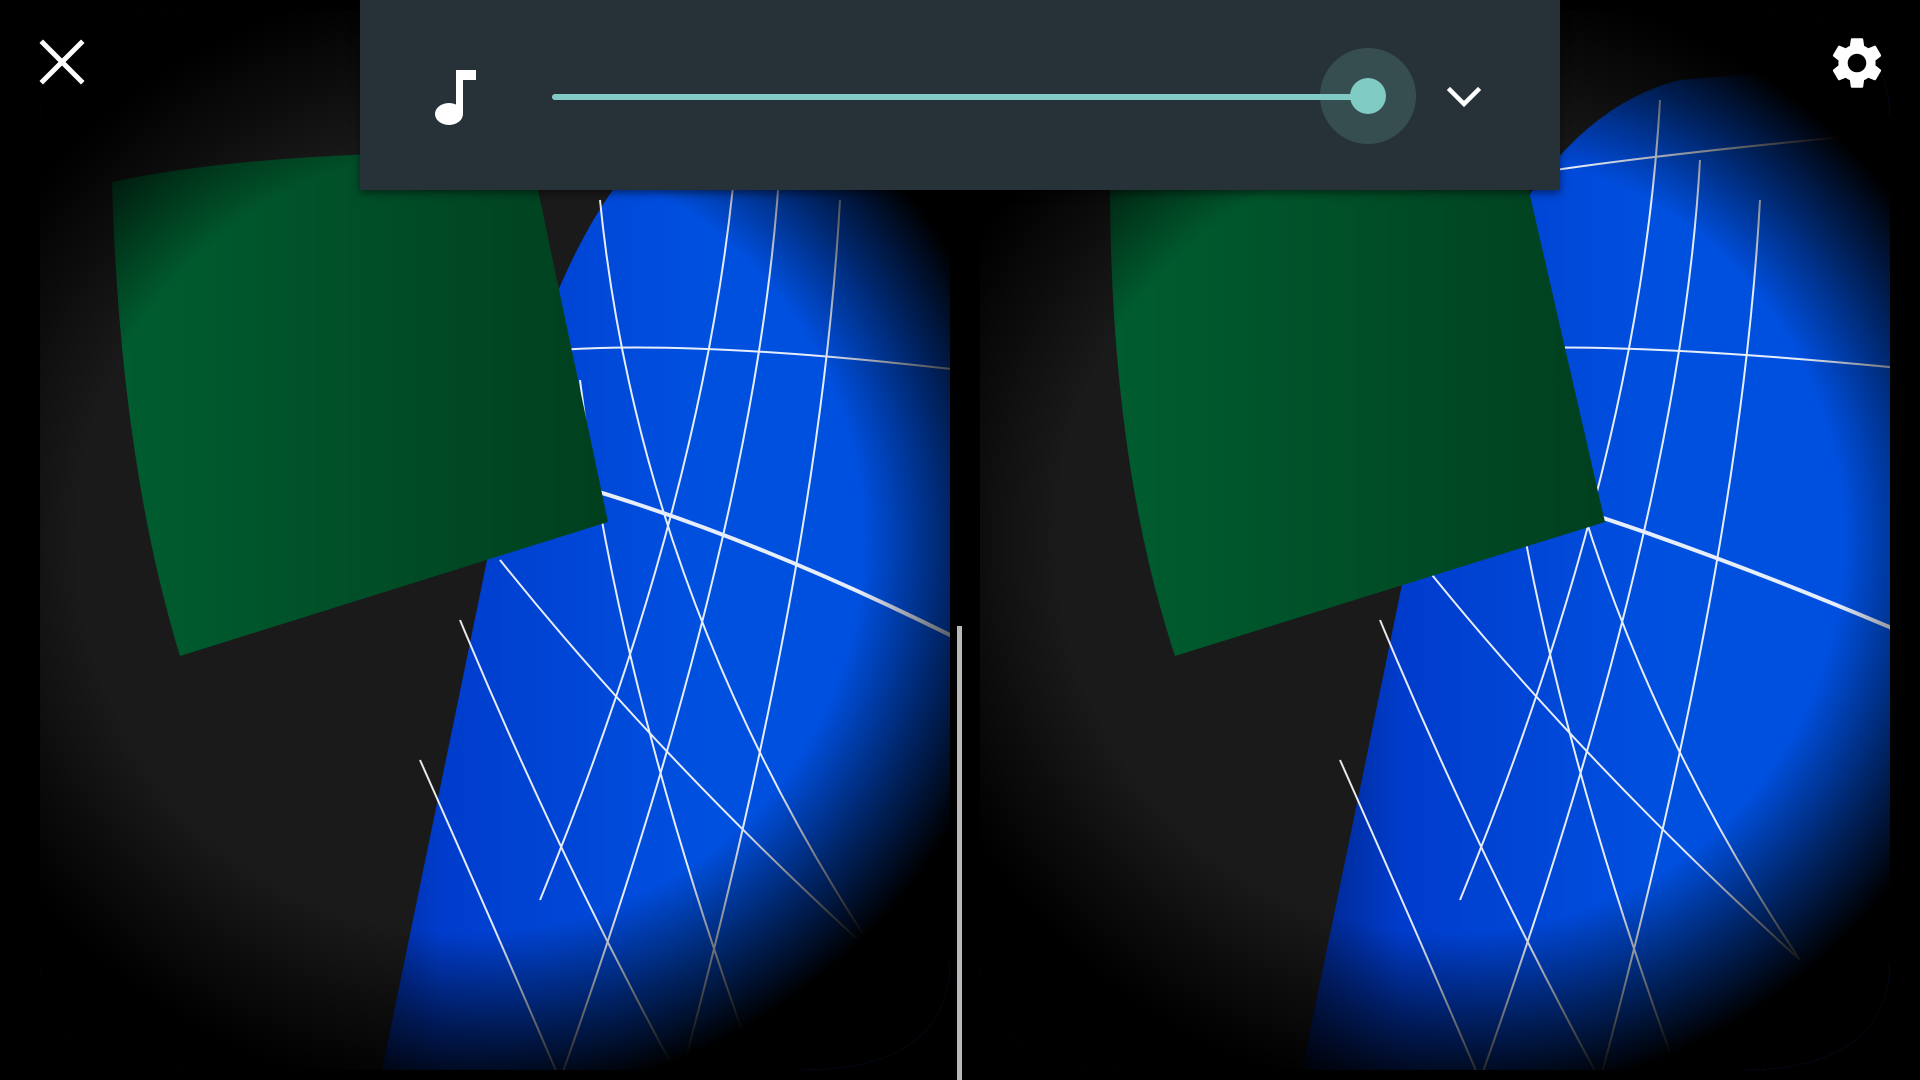 The width and height of the screenshot is (1920, 1080). I want to click on expand-button, so click(1464, 98).